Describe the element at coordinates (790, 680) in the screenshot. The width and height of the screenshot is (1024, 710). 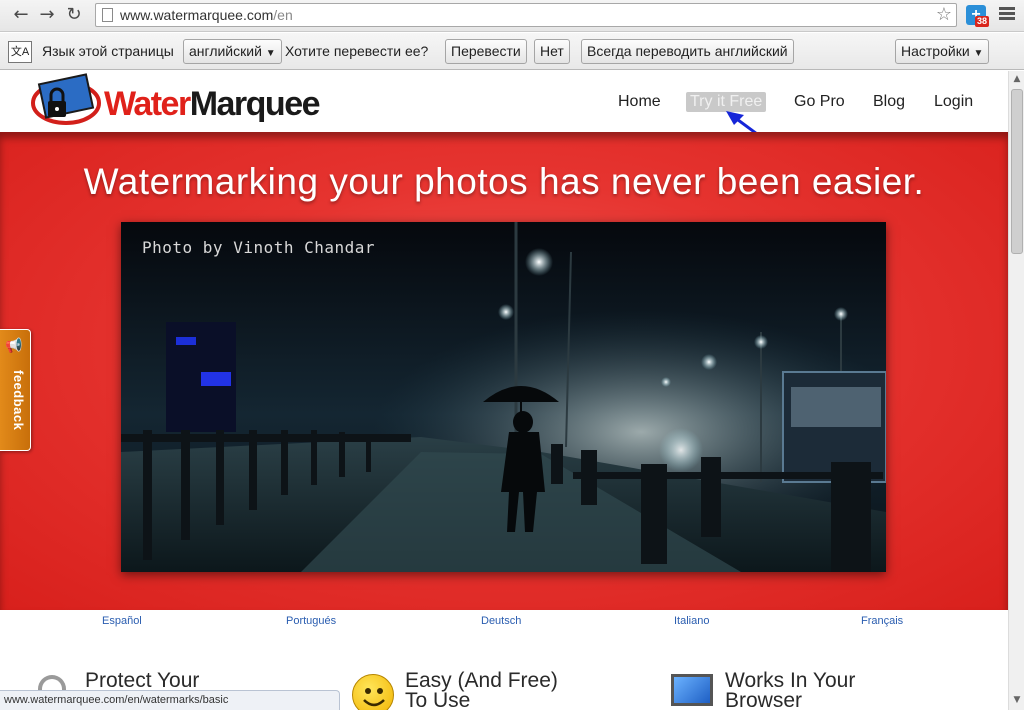
I see `feature-title-line: Works In Your` at that location.